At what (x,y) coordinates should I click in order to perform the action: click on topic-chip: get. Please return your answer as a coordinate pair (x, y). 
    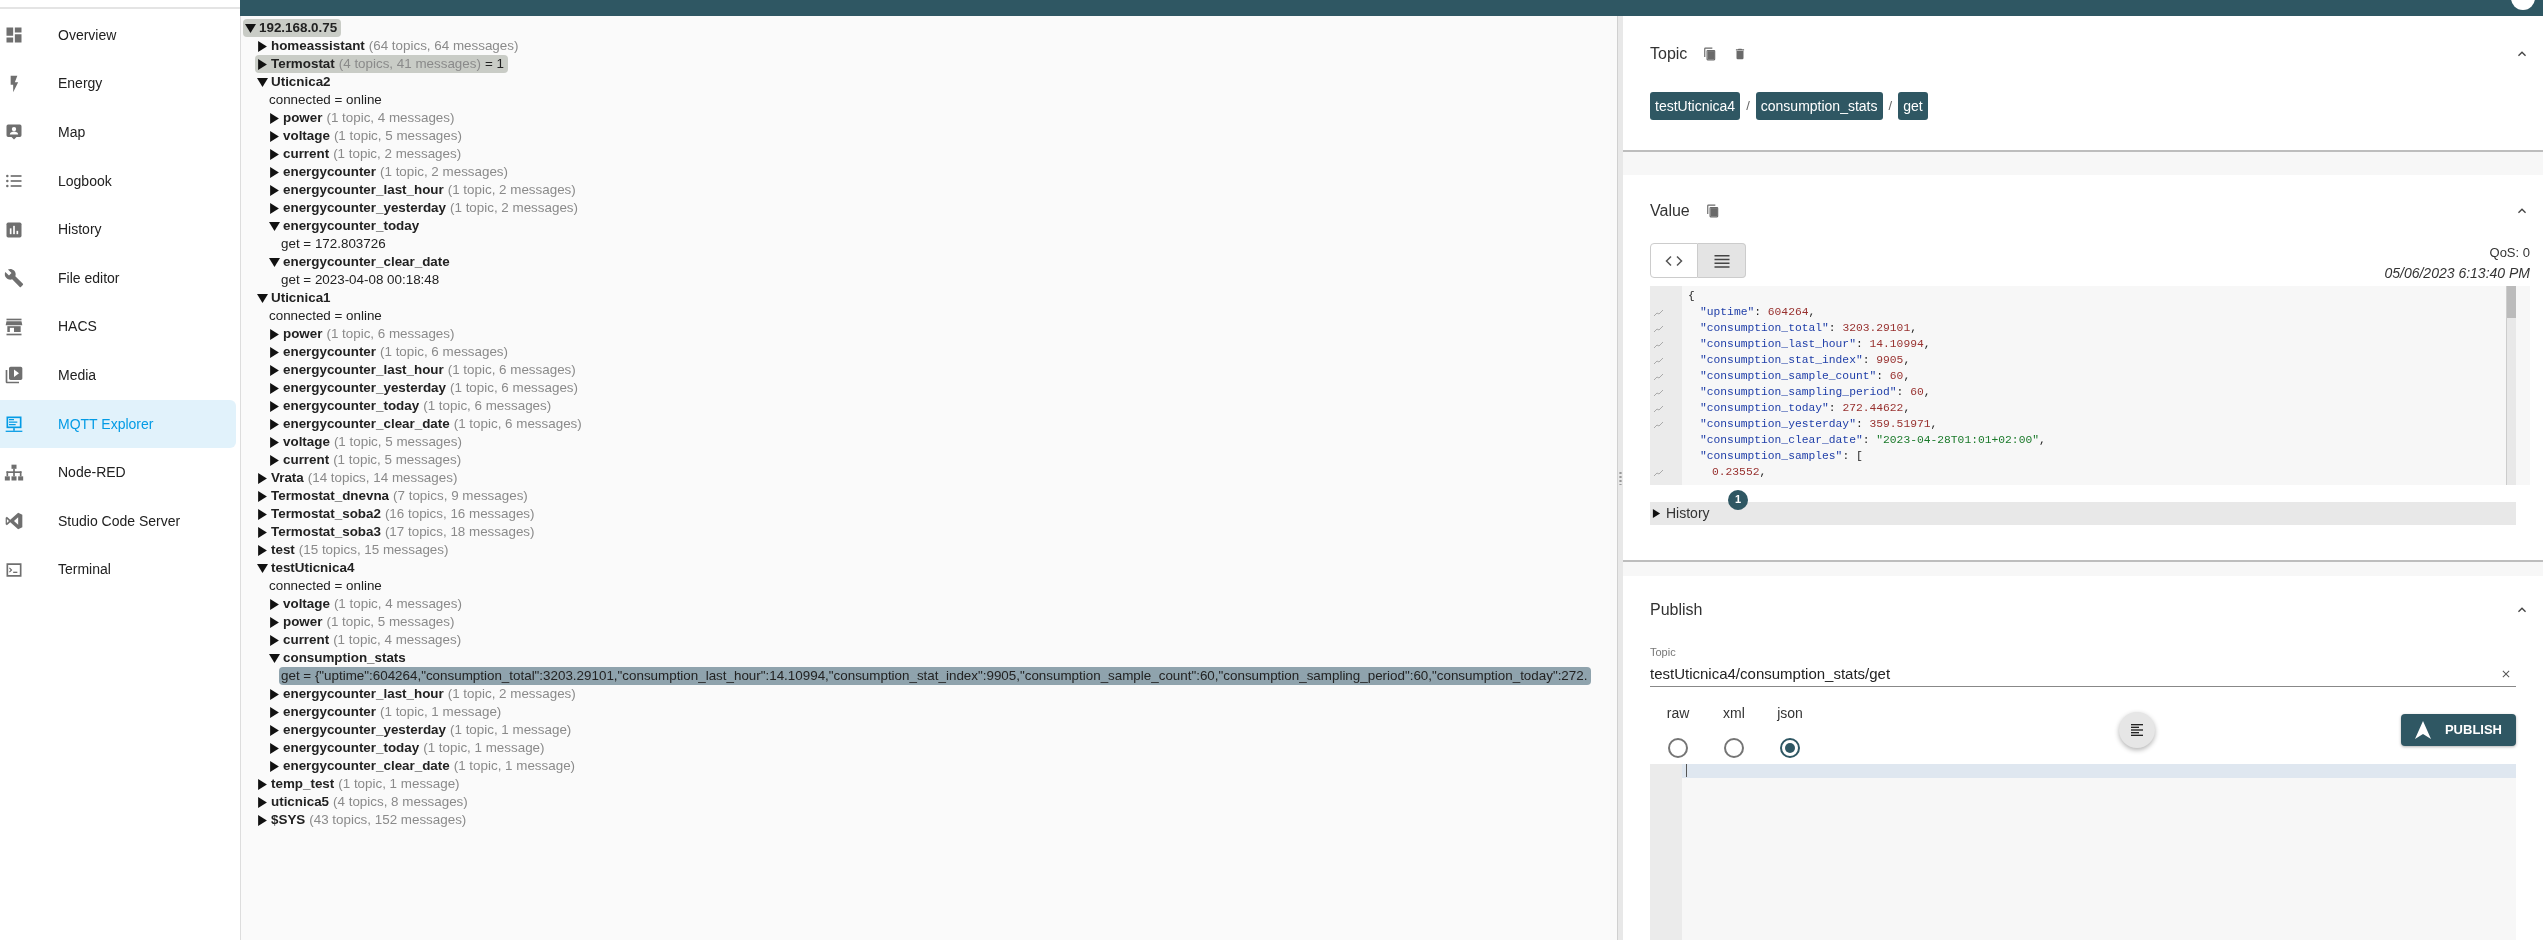
    Looking at the image, I should click on (1913, 106).